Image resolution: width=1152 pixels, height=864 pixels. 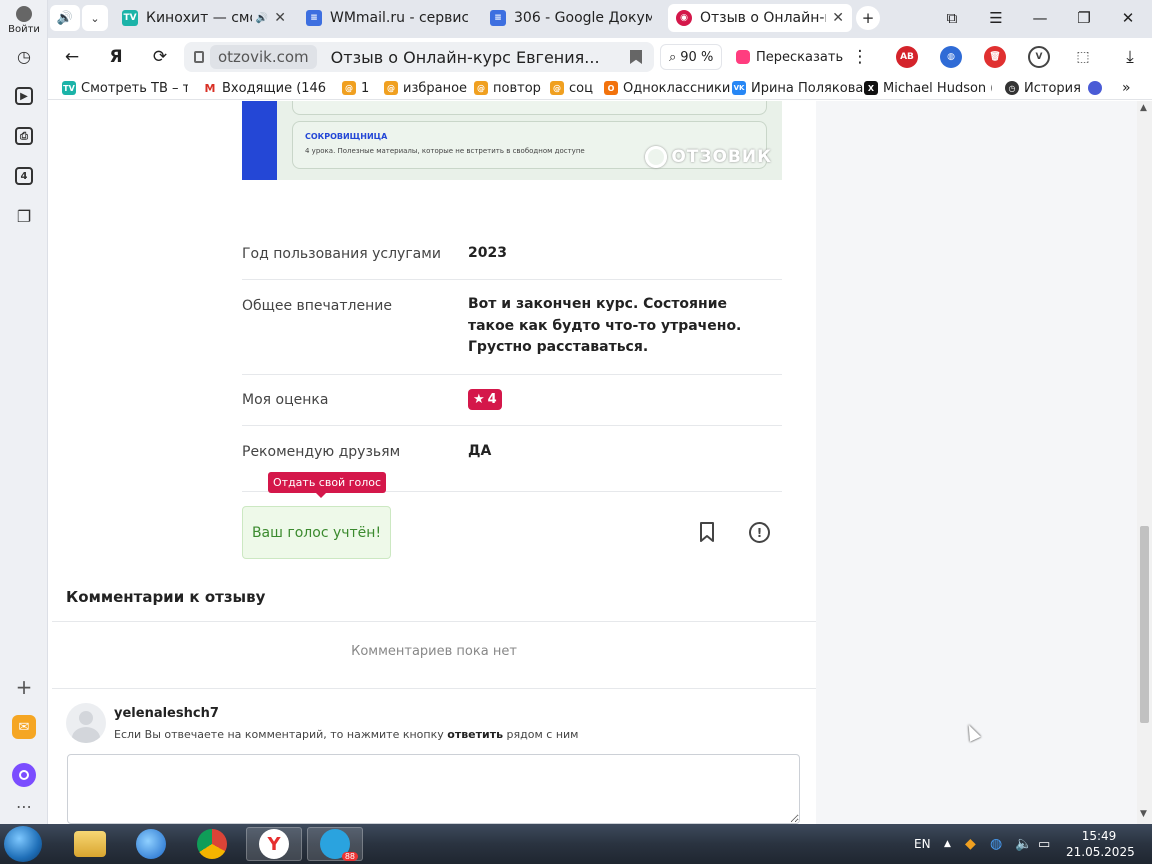 What do you see at coordinates (134, 88) in the screenshot?
I see `bookmark-label: Смотреть ТВ – те` at bounding box center [134, 88].